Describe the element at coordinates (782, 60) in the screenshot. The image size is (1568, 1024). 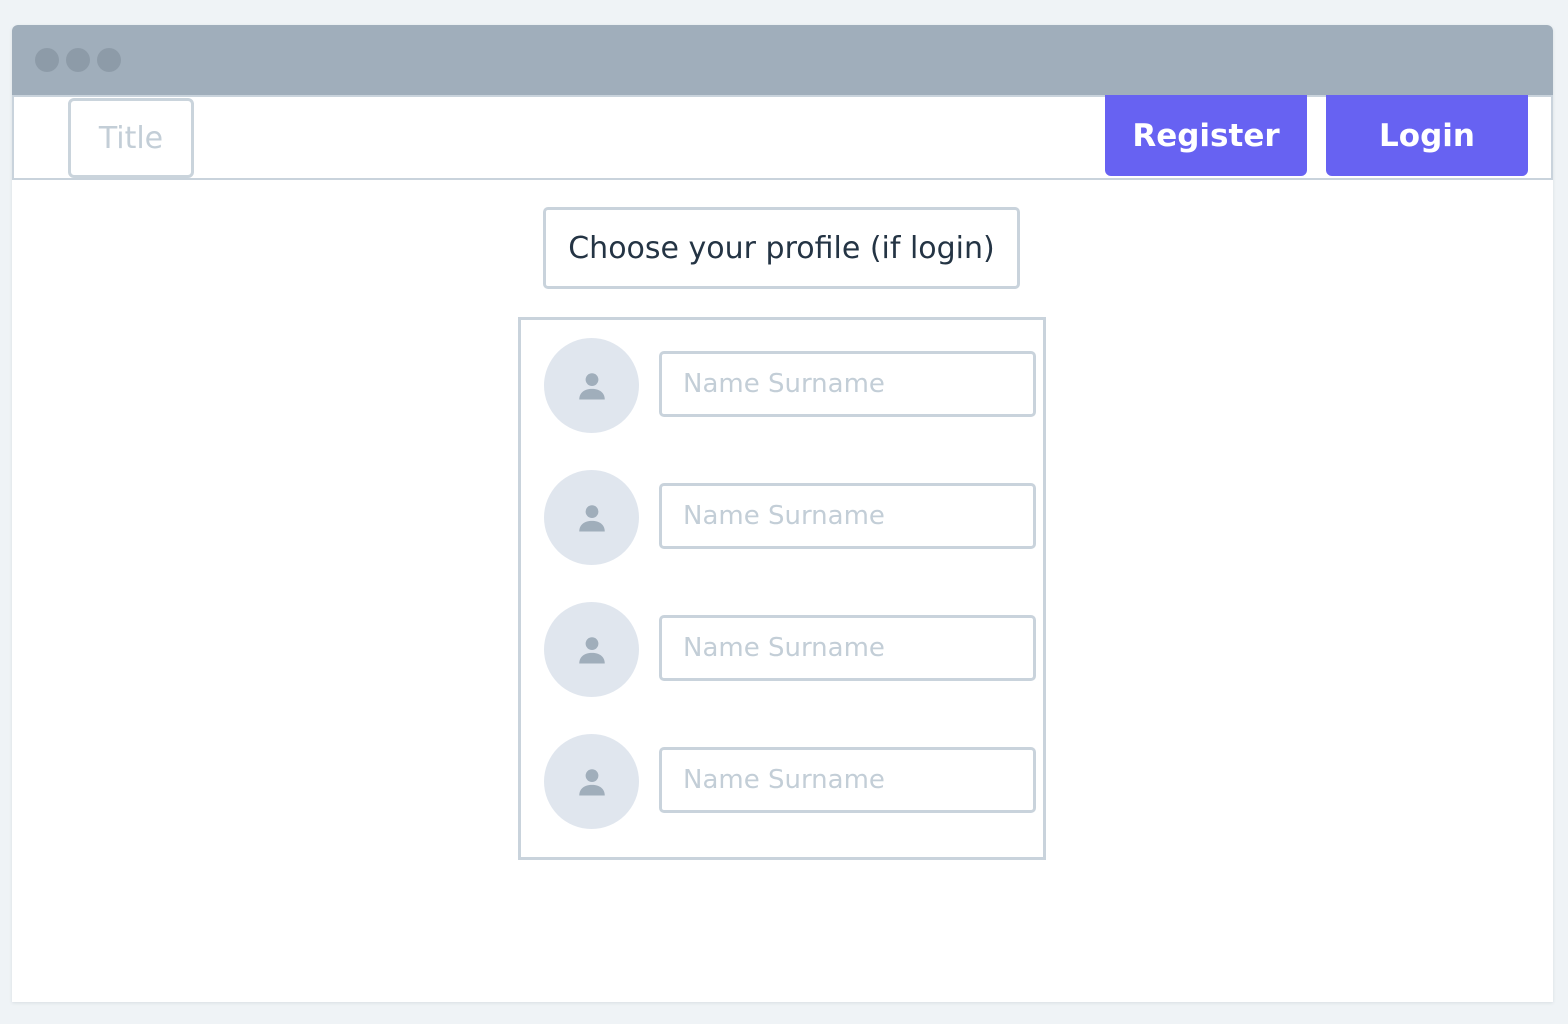
I see `window-titlebar` at that location.